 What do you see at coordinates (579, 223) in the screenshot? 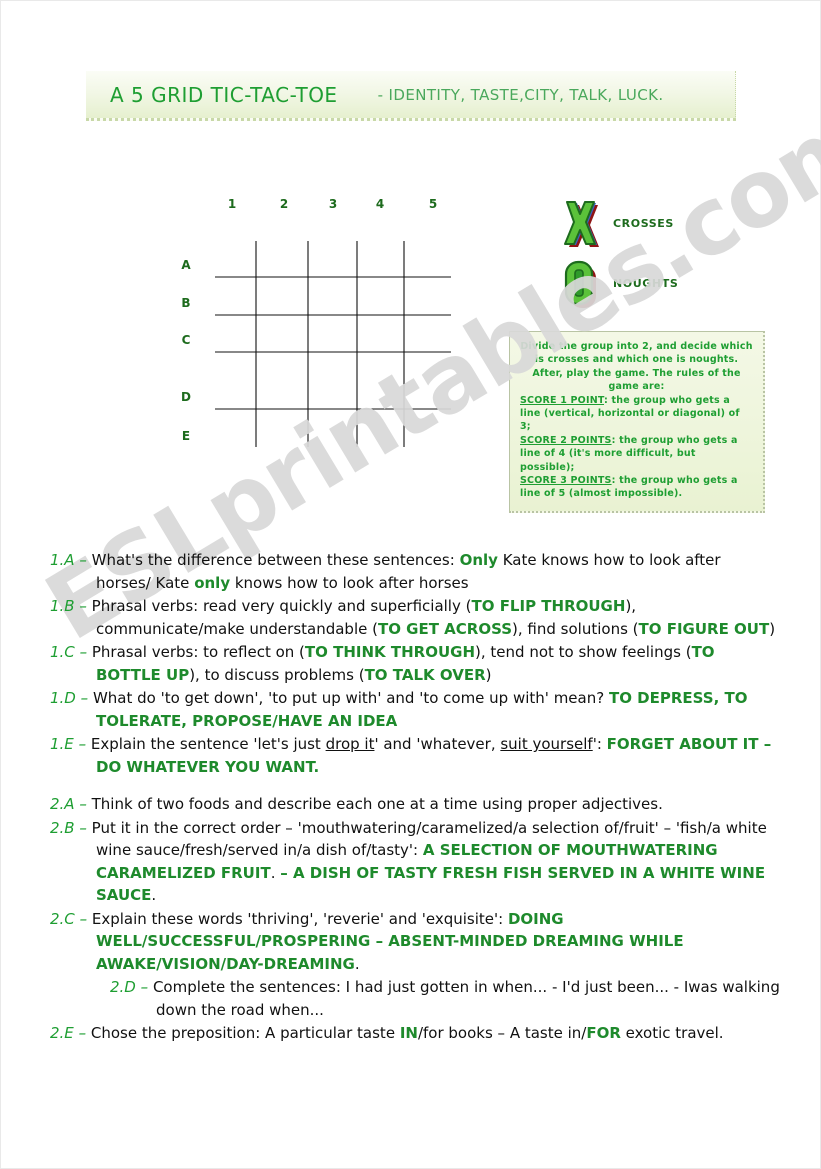
I see `cross-icon` at bounding box center [579, 223].